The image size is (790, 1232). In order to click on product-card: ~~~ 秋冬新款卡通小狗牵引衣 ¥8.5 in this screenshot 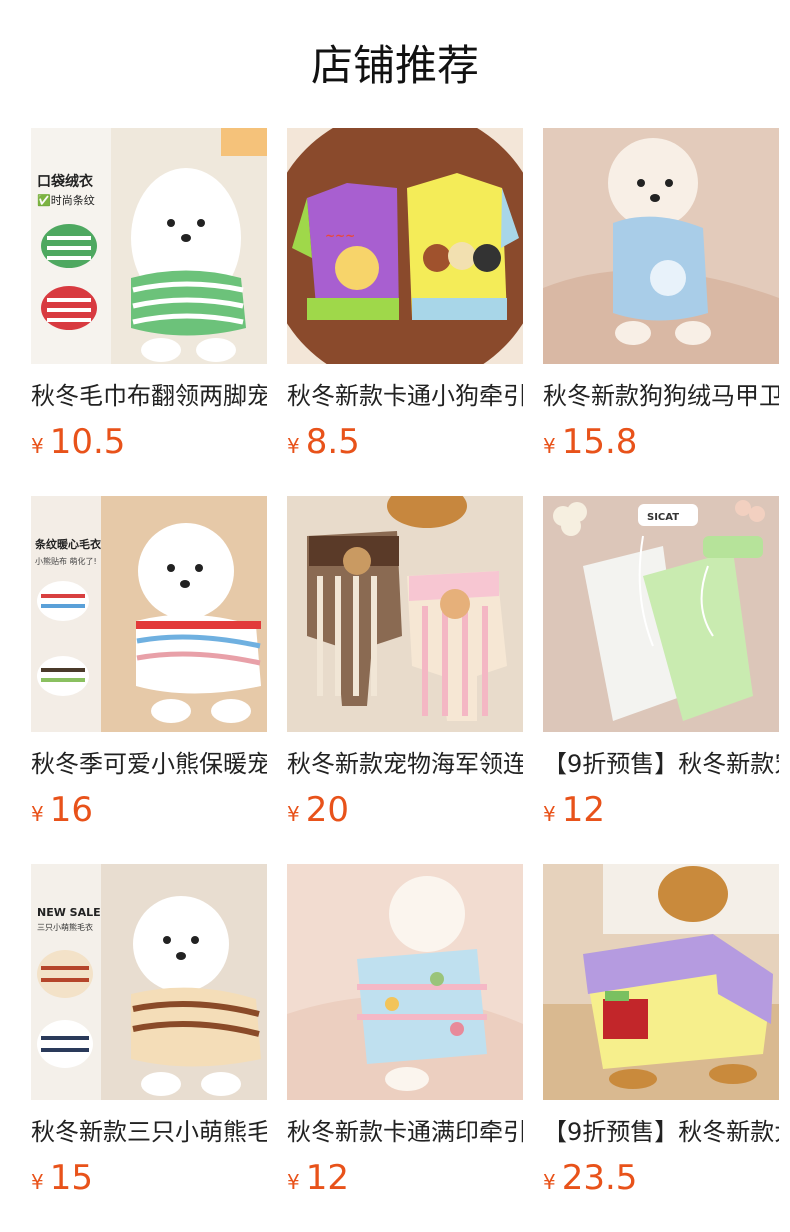, I will do `click(405, 295)`.